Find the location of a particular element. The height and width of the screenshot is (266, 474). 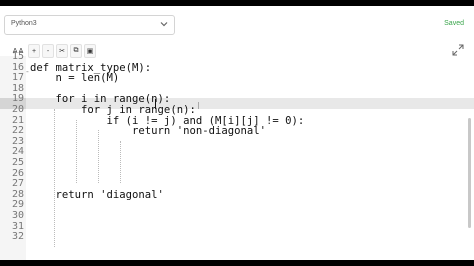

mouse-ibeam is located at coordinates (198, 105).